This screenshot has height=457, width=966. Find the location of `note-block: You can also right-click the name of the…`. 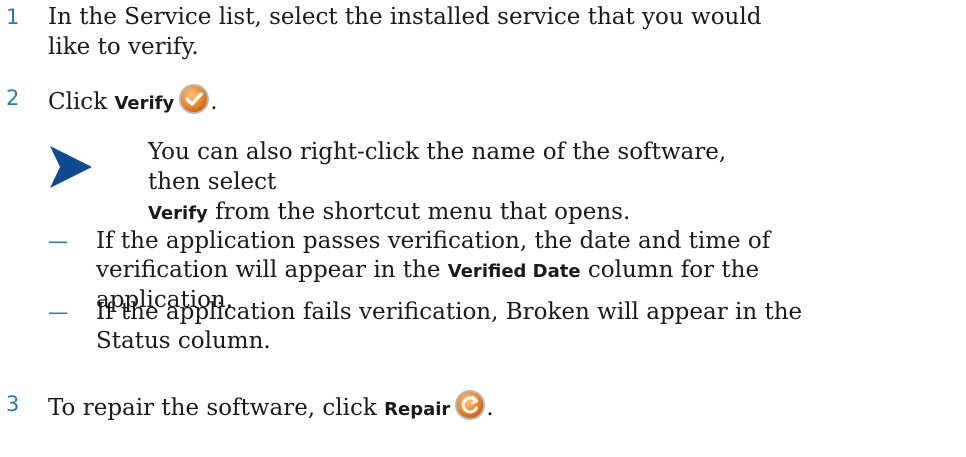

note-block: You can also right-click the name of the… is located at coordinates (398, 181).